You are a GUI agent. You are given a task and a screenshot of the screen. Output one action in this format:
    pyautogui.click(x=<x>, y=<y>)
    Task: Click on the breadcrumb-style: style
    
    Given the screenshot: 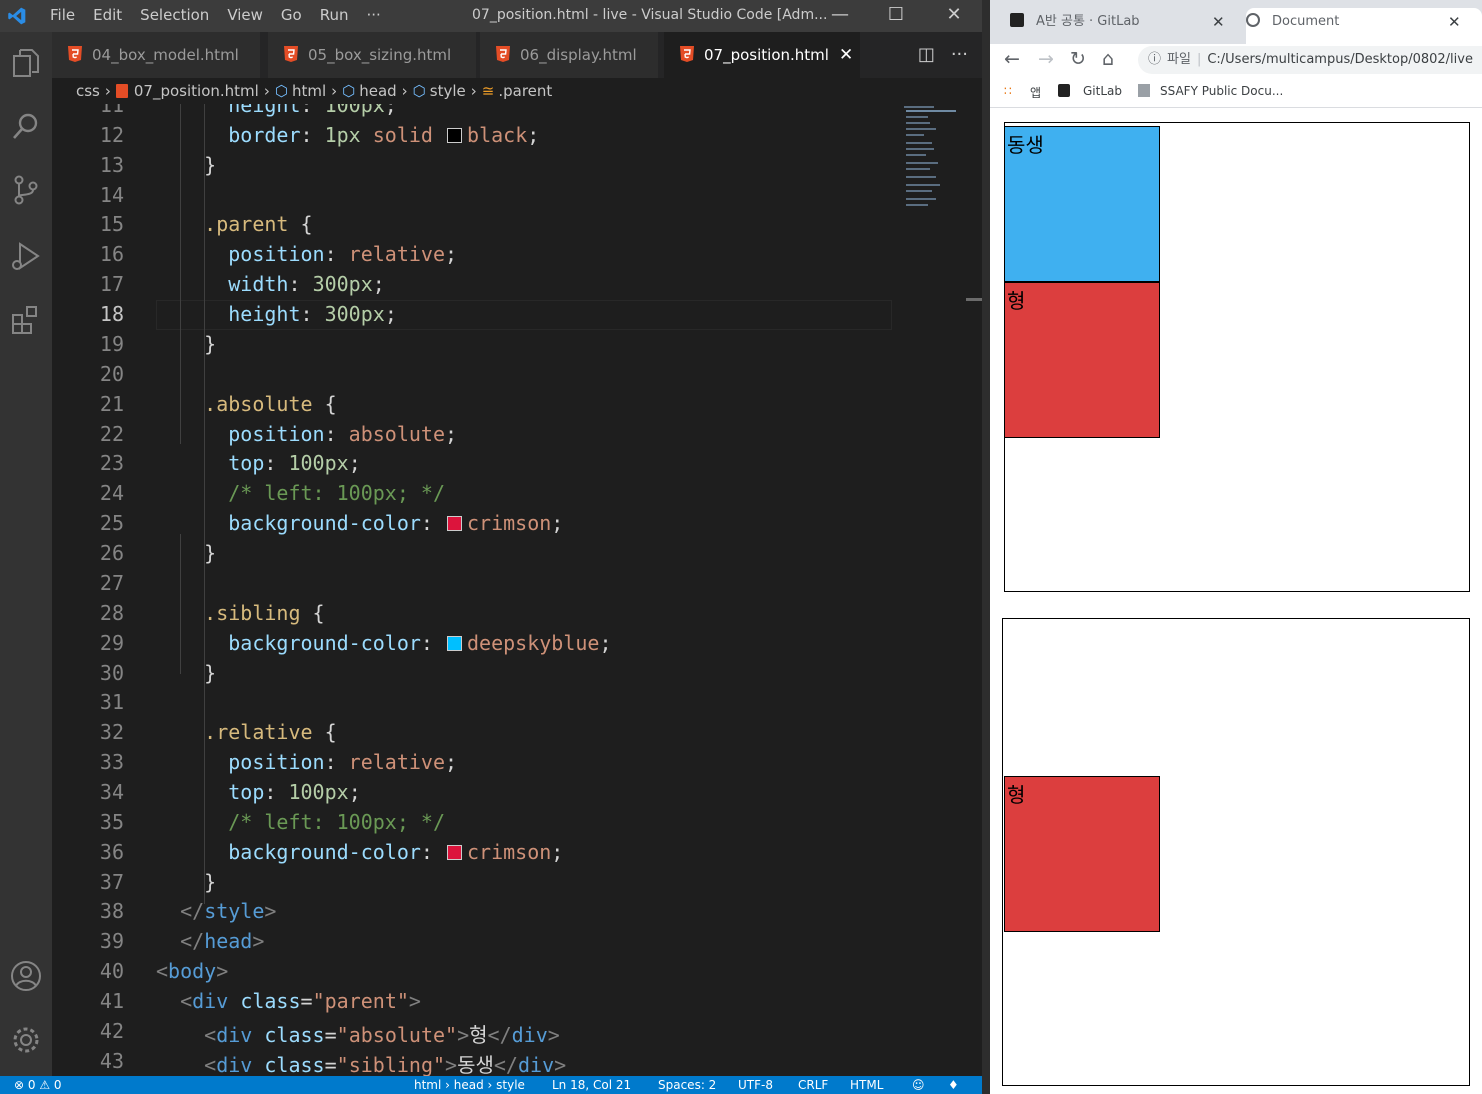 What is the action you would take?
    pyautogui.click(x=448, y=91)
    